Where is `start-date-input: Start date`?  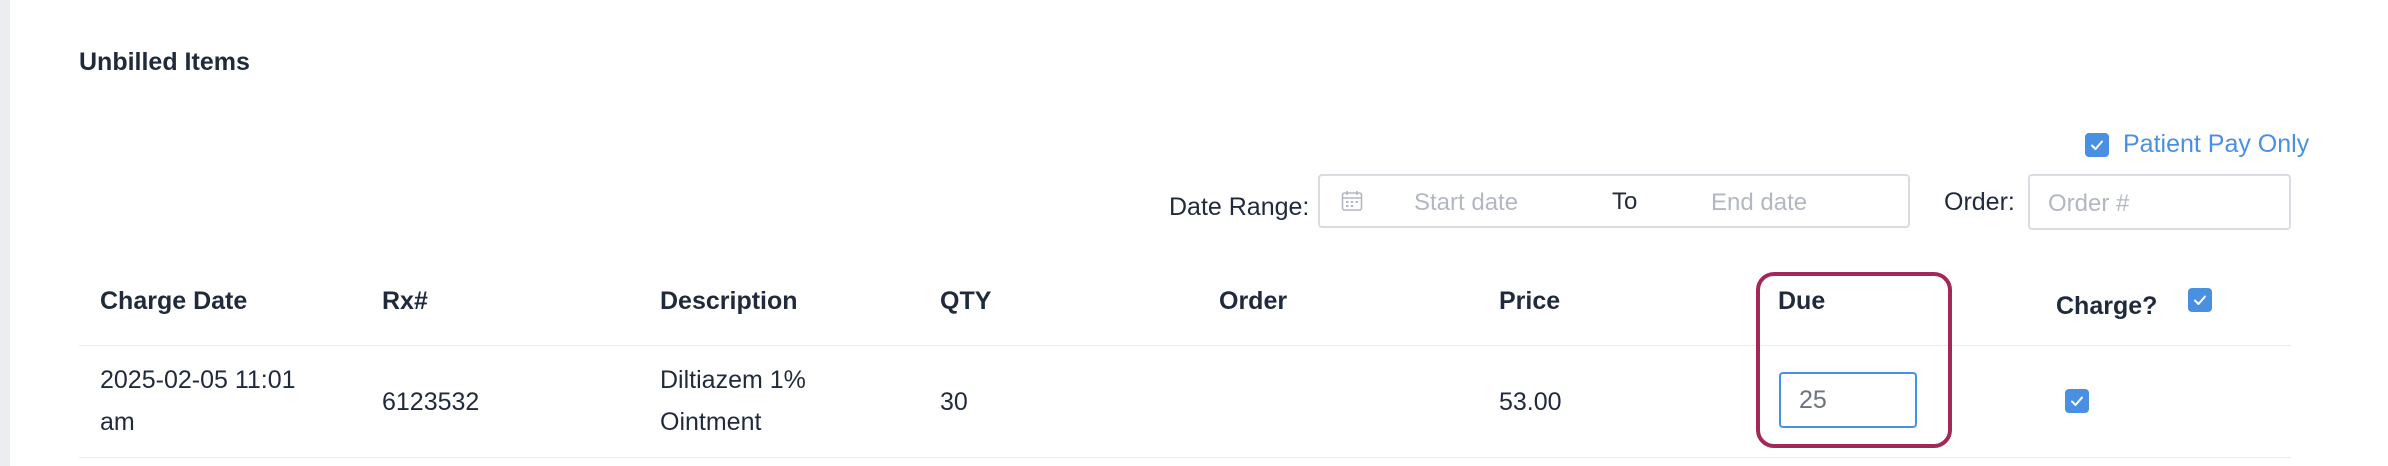 start-date-input: Start date is located at coordinates (1466, 203).